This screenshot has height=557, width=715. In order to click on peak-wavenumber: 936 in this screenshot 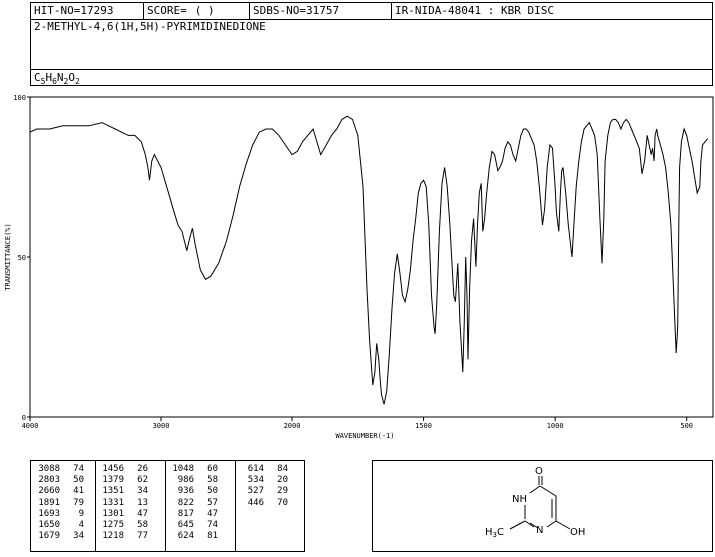, I will do `click(185, 491)`.